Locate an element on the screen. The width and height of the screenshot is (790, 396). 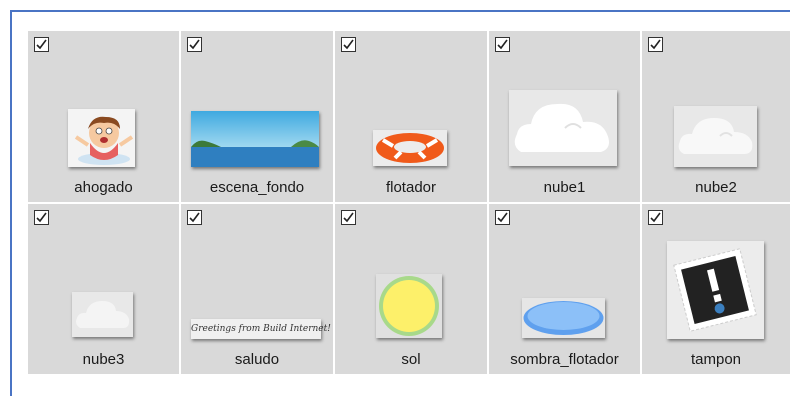
asset-label: nube3 is located at coordinates (103, 359).